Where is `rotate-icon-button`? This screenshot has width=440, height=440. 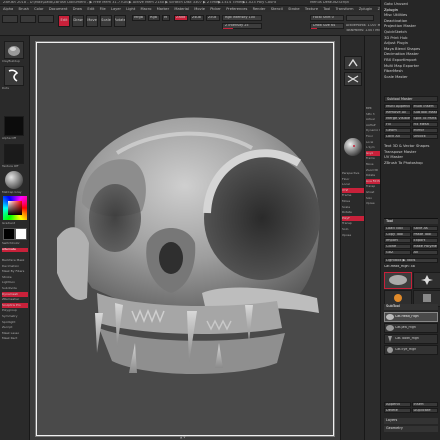 rotate-icon-button is located at coordinates (353, 63).